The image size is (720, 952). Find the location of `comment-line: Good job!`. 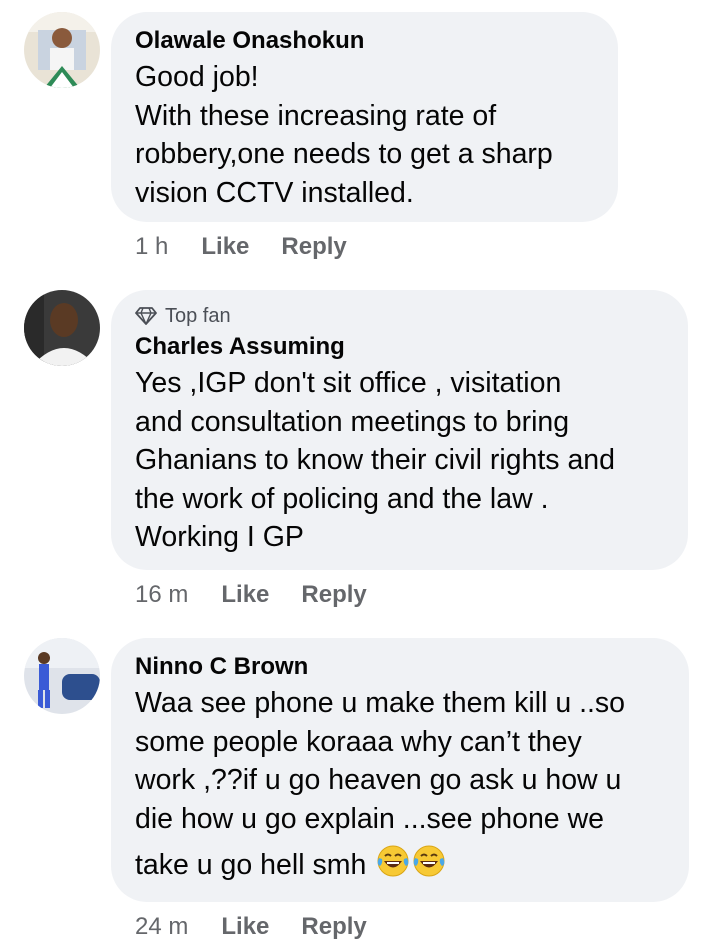

comment-line: Good job! is located at coordinates (197, 77).